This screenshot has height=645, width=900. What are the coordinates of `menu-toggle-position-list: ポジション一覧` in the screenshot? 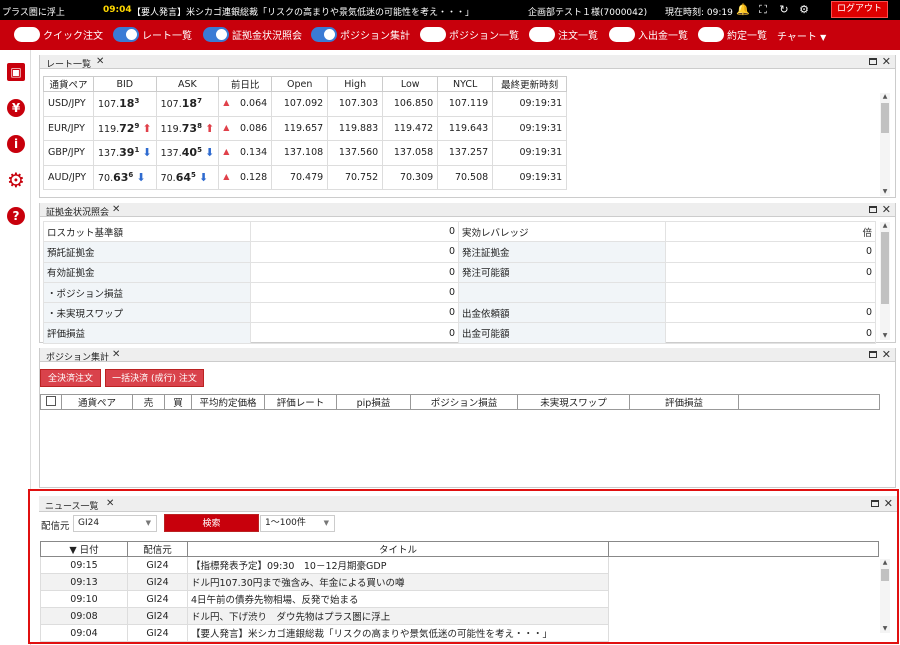 It's located at (469, 35).